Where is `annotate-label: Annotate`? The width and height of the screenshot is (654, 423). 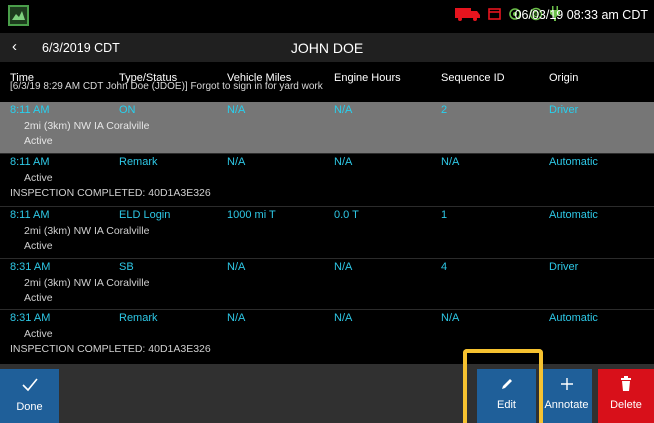 annotate-label: Annotate is located at coordinates (566, 405).